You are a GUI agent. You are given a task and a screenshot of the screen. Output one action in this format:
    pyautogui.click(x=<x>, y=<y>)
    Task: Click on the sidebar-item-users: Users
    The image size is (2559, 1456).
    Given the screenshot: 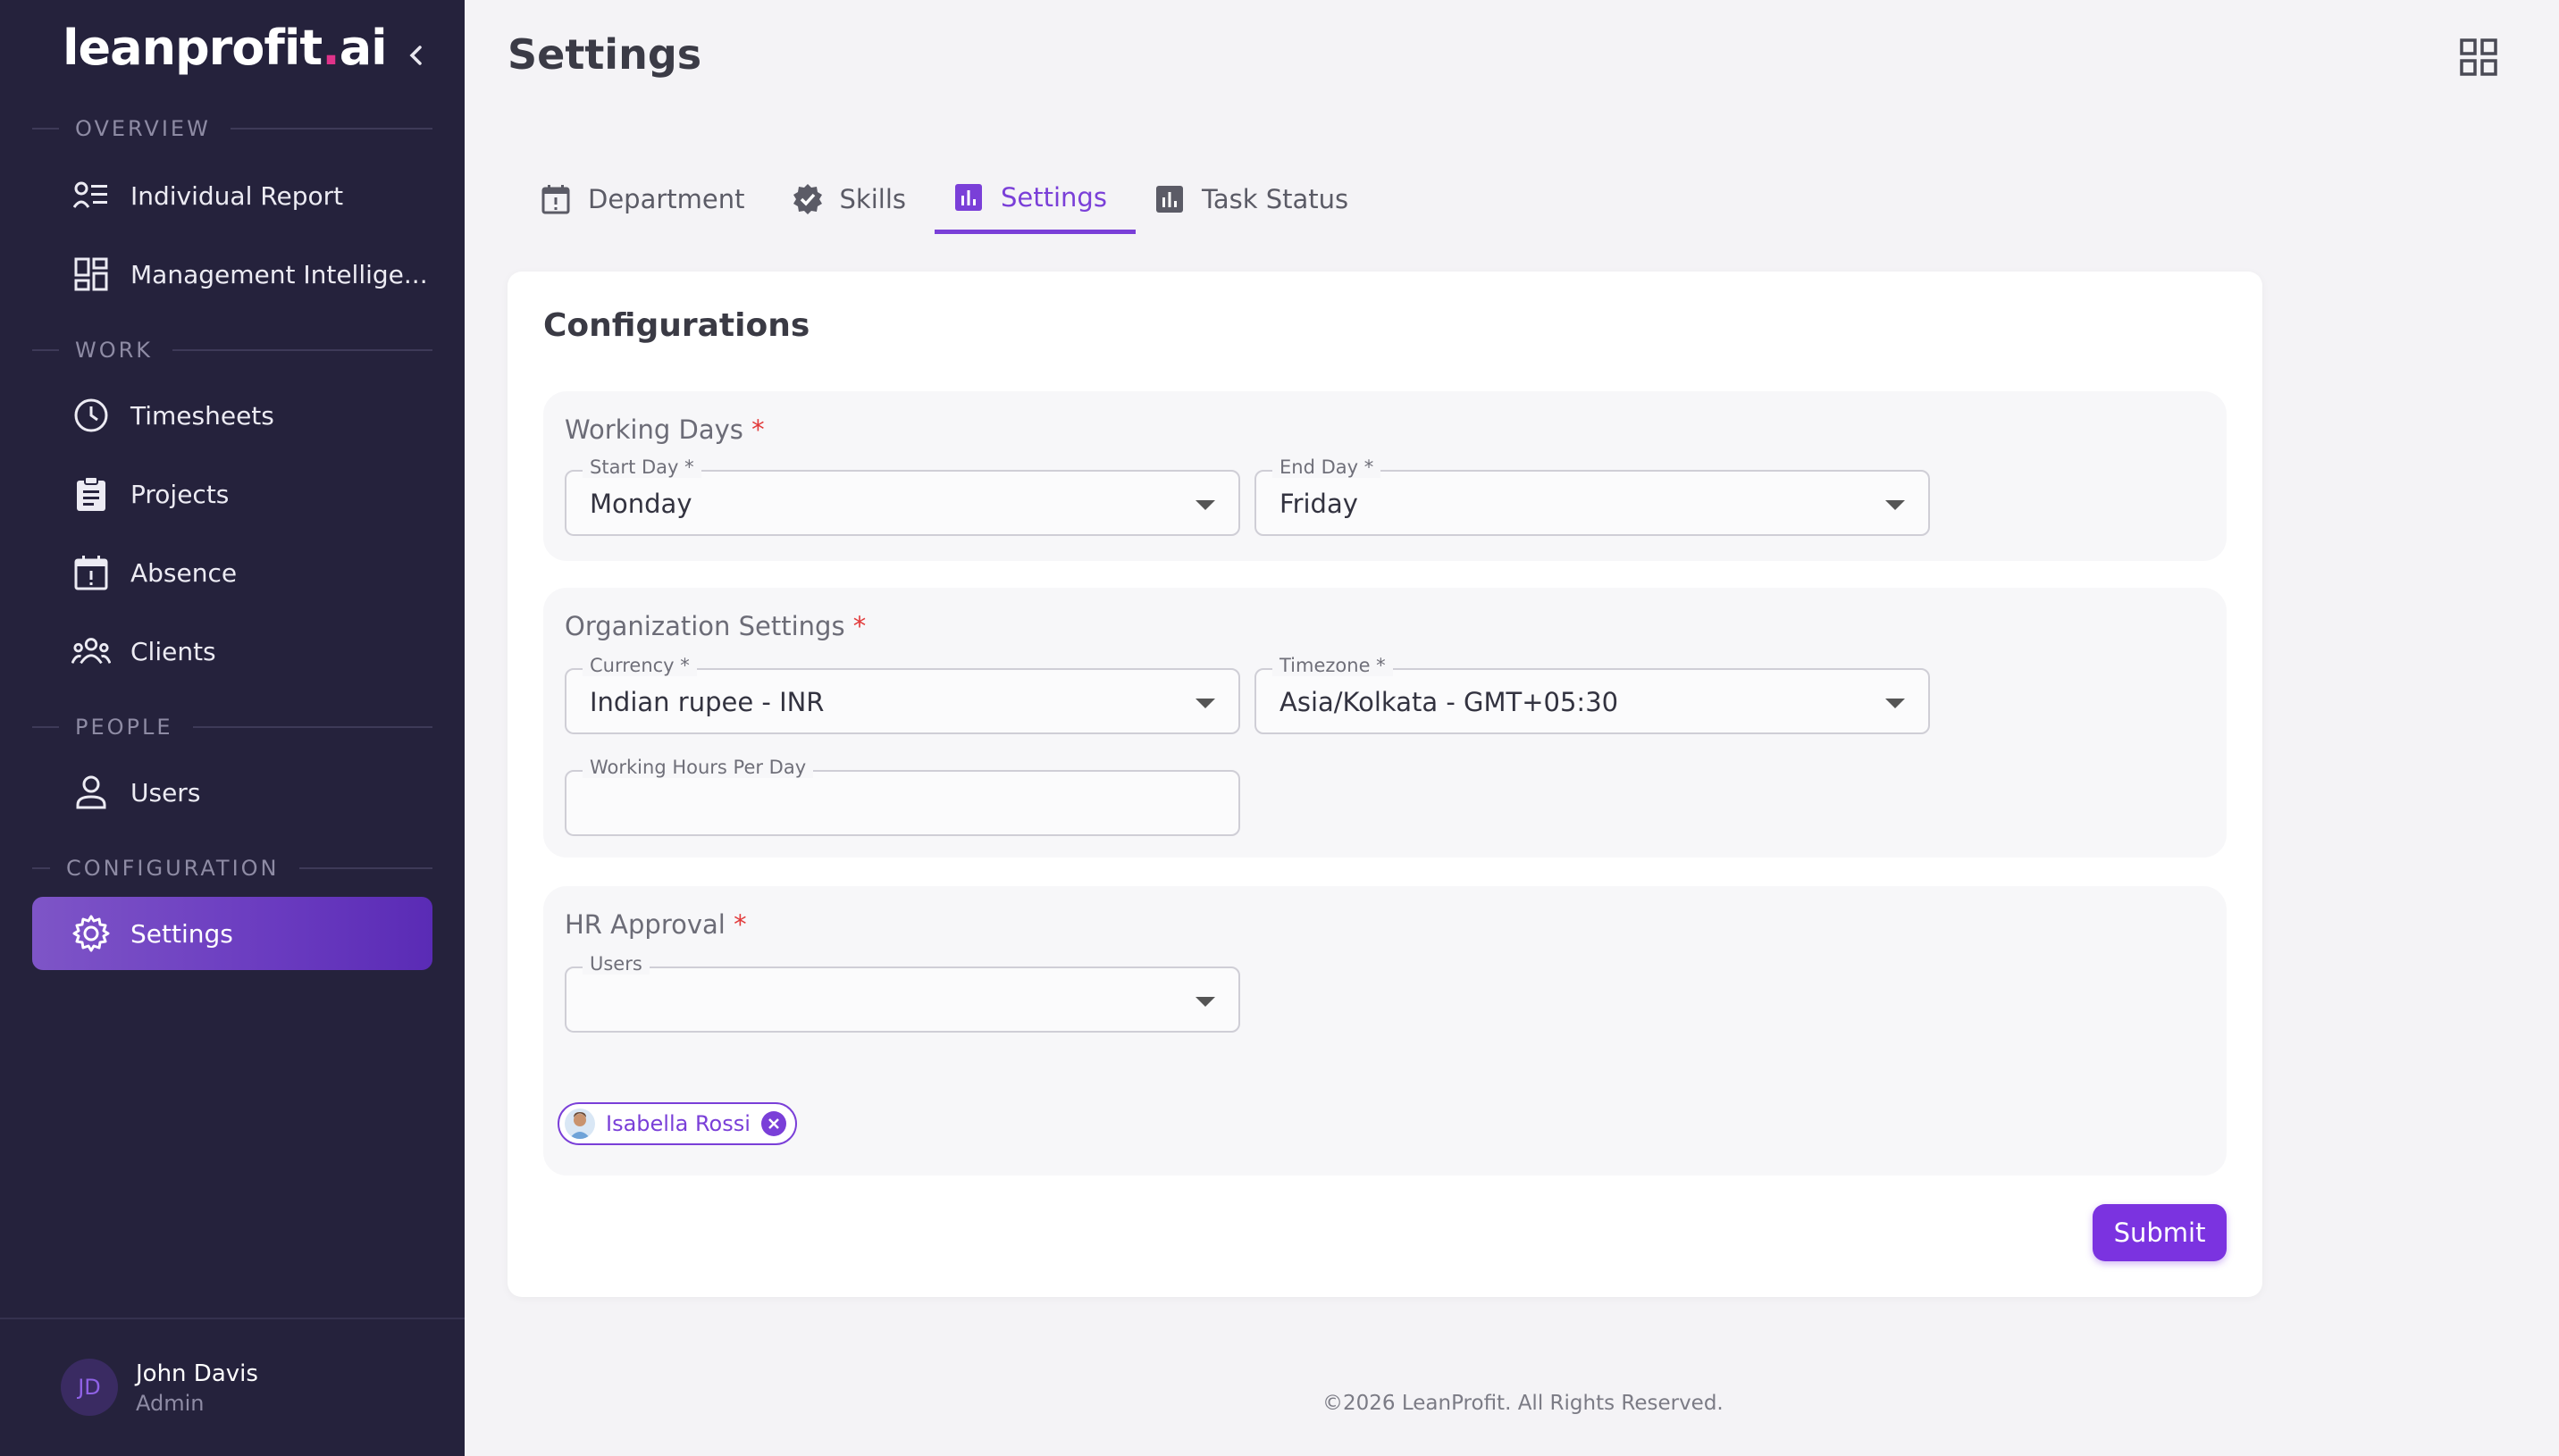 What is the action you would take?
    pyautogui.click(x=232, y=792)
    